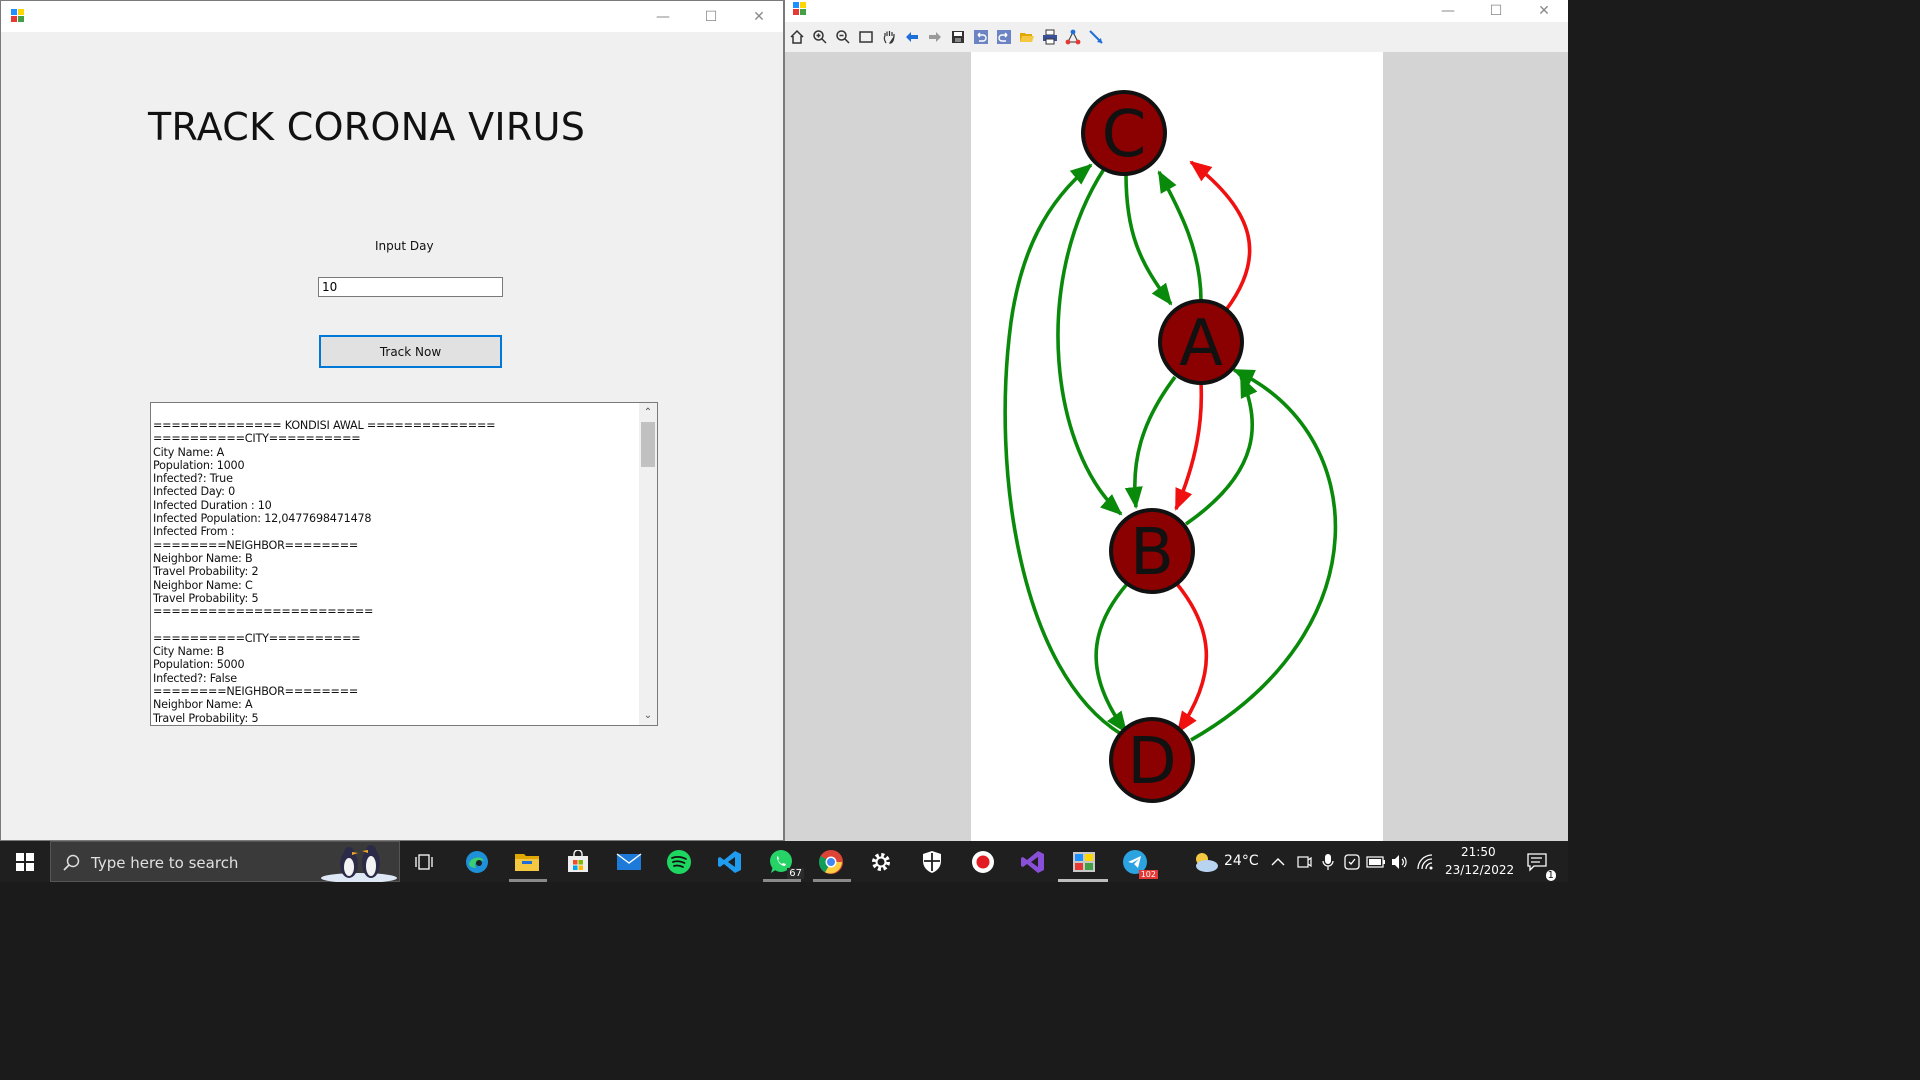 This screenshot has width=1920, height=1080. What do you see at coordinates (206, 572) in the screenshot?
I see `output-line: Travel Probability: 2` at bounding box center [206, 572].